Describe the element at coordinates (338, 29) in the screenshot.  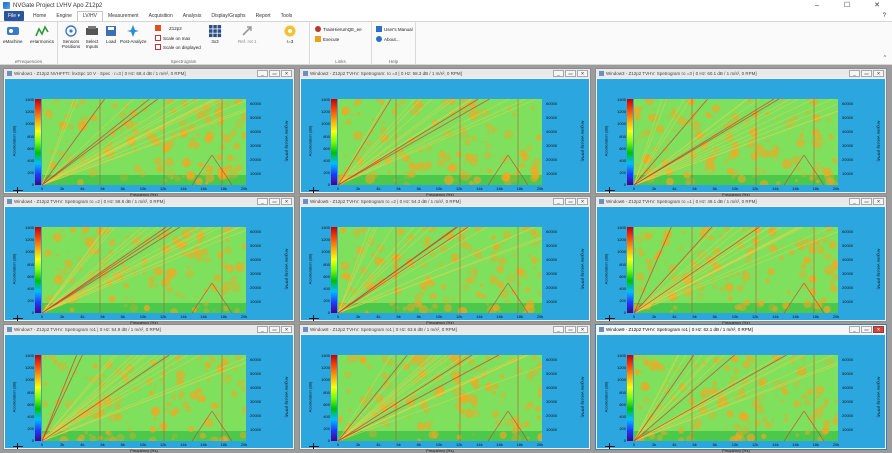
I see `link-trainhierum-button: TrainHierumQE_ee` at that location.